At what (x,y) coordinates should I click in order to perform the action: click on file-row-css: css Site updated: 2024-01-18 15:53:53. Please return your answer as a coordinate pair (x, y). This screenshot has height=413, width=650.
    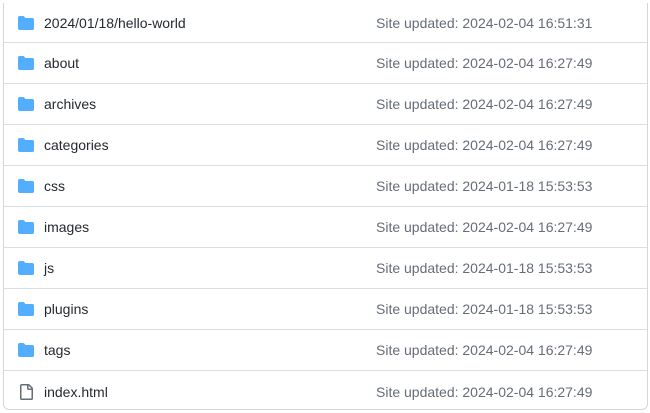
    Looking at the image, I should click on (325, 186).